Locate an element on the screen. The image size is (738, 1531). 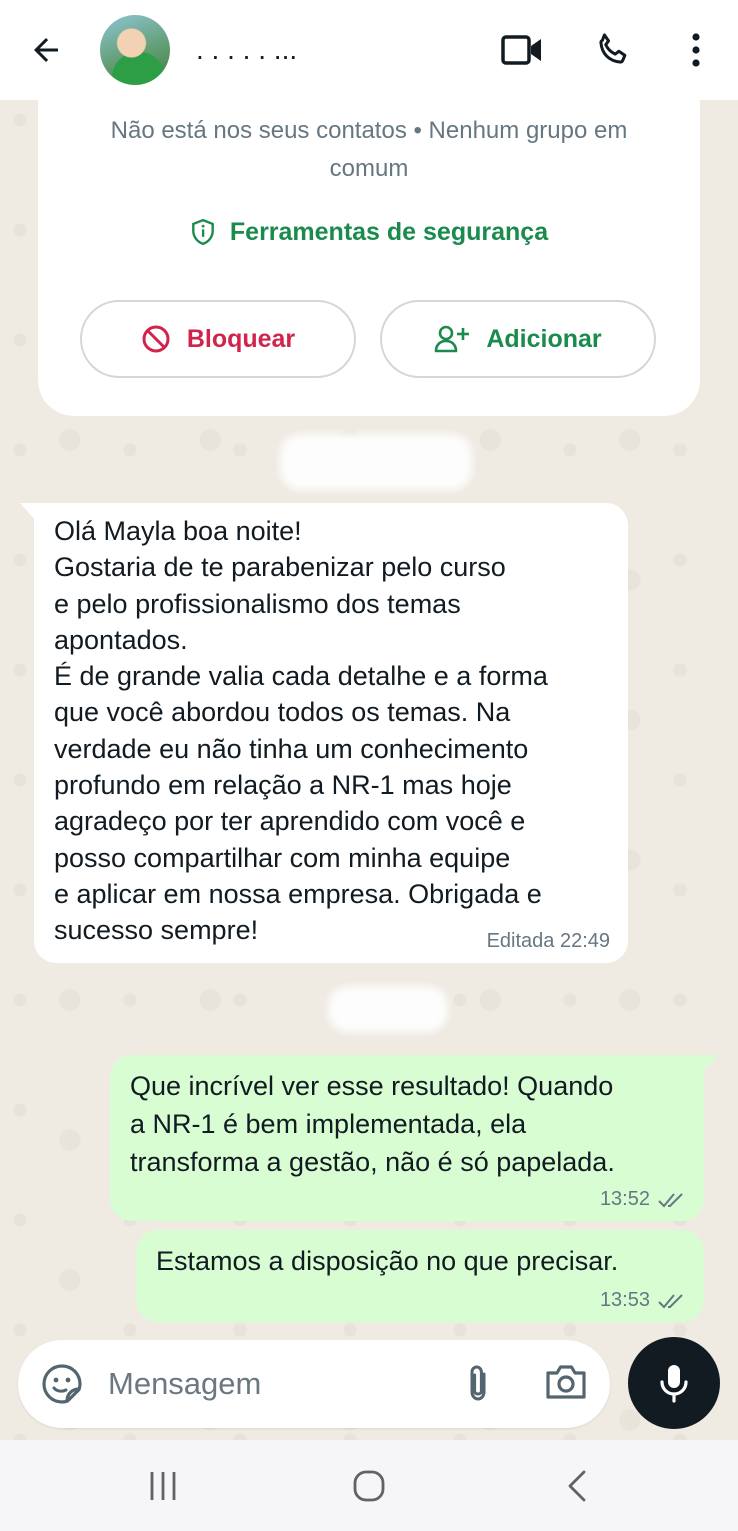
system-back-button is located at coordinates (577, 1486).